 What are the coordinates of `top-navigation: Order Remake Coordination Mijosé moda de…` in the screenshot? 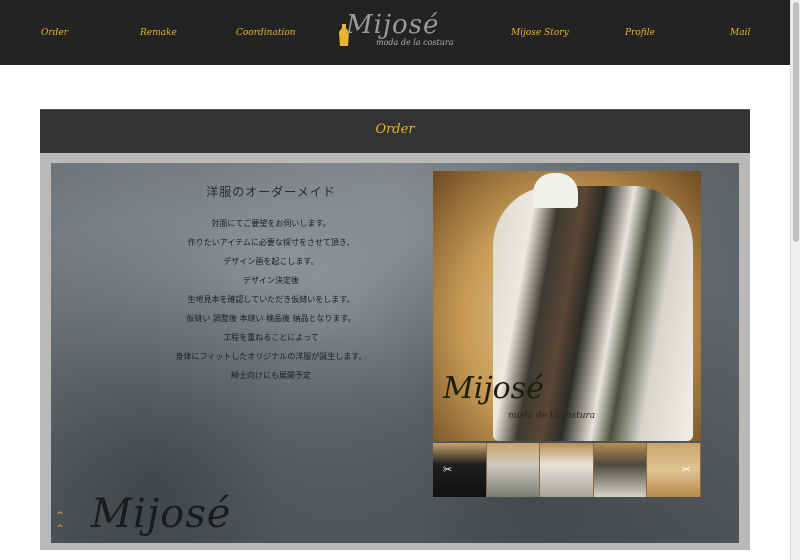 It's located at (395, 32).